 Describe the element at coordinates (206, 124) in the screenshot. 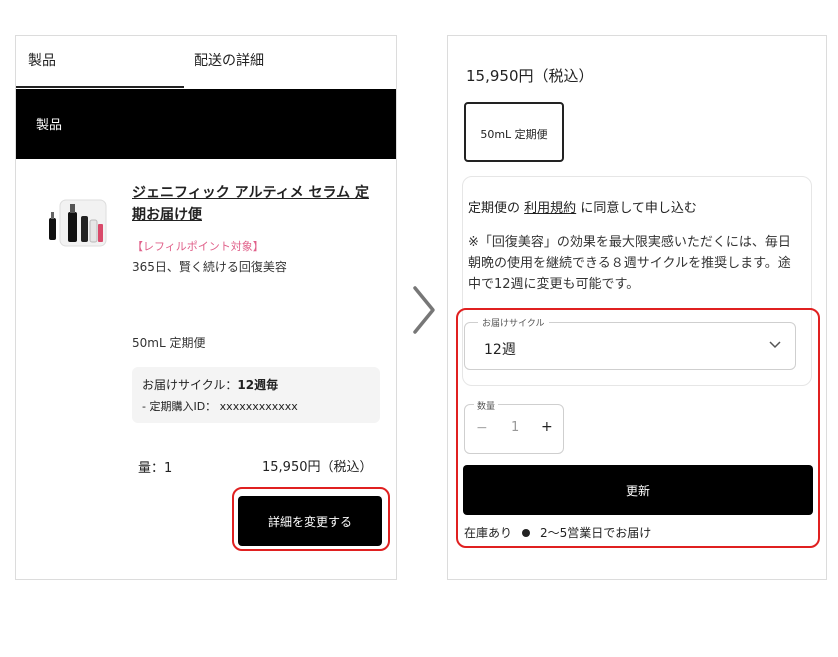

I see `section-header: 製品` at that location.